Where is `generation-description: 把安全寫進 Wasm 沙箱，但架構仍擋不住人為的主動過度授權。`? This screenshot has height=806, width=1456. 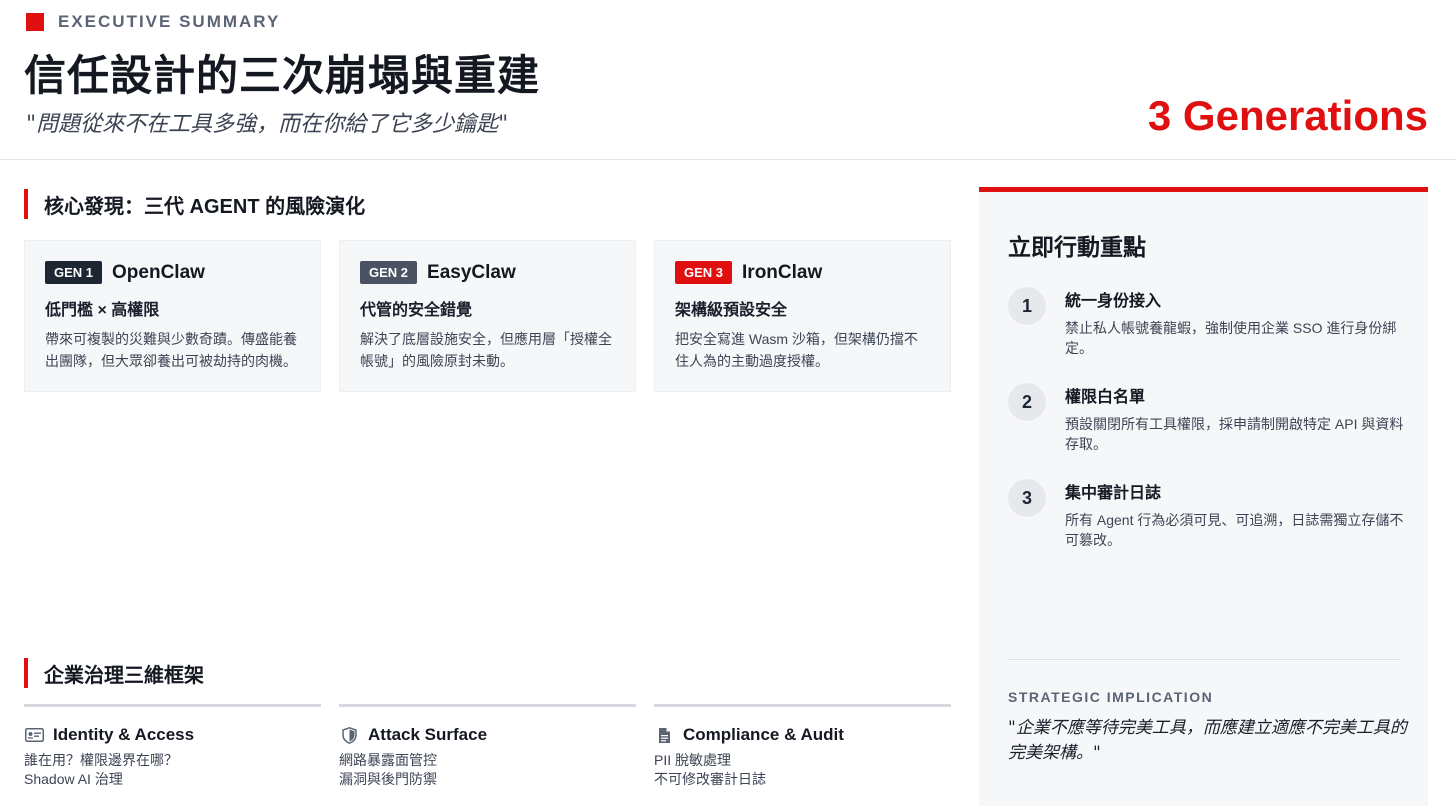
generation-description: 把安全寫進 Wasm 沙箱，但架構仍擋不住人為的主動過度授權。 is located at coordinates (796, 350).